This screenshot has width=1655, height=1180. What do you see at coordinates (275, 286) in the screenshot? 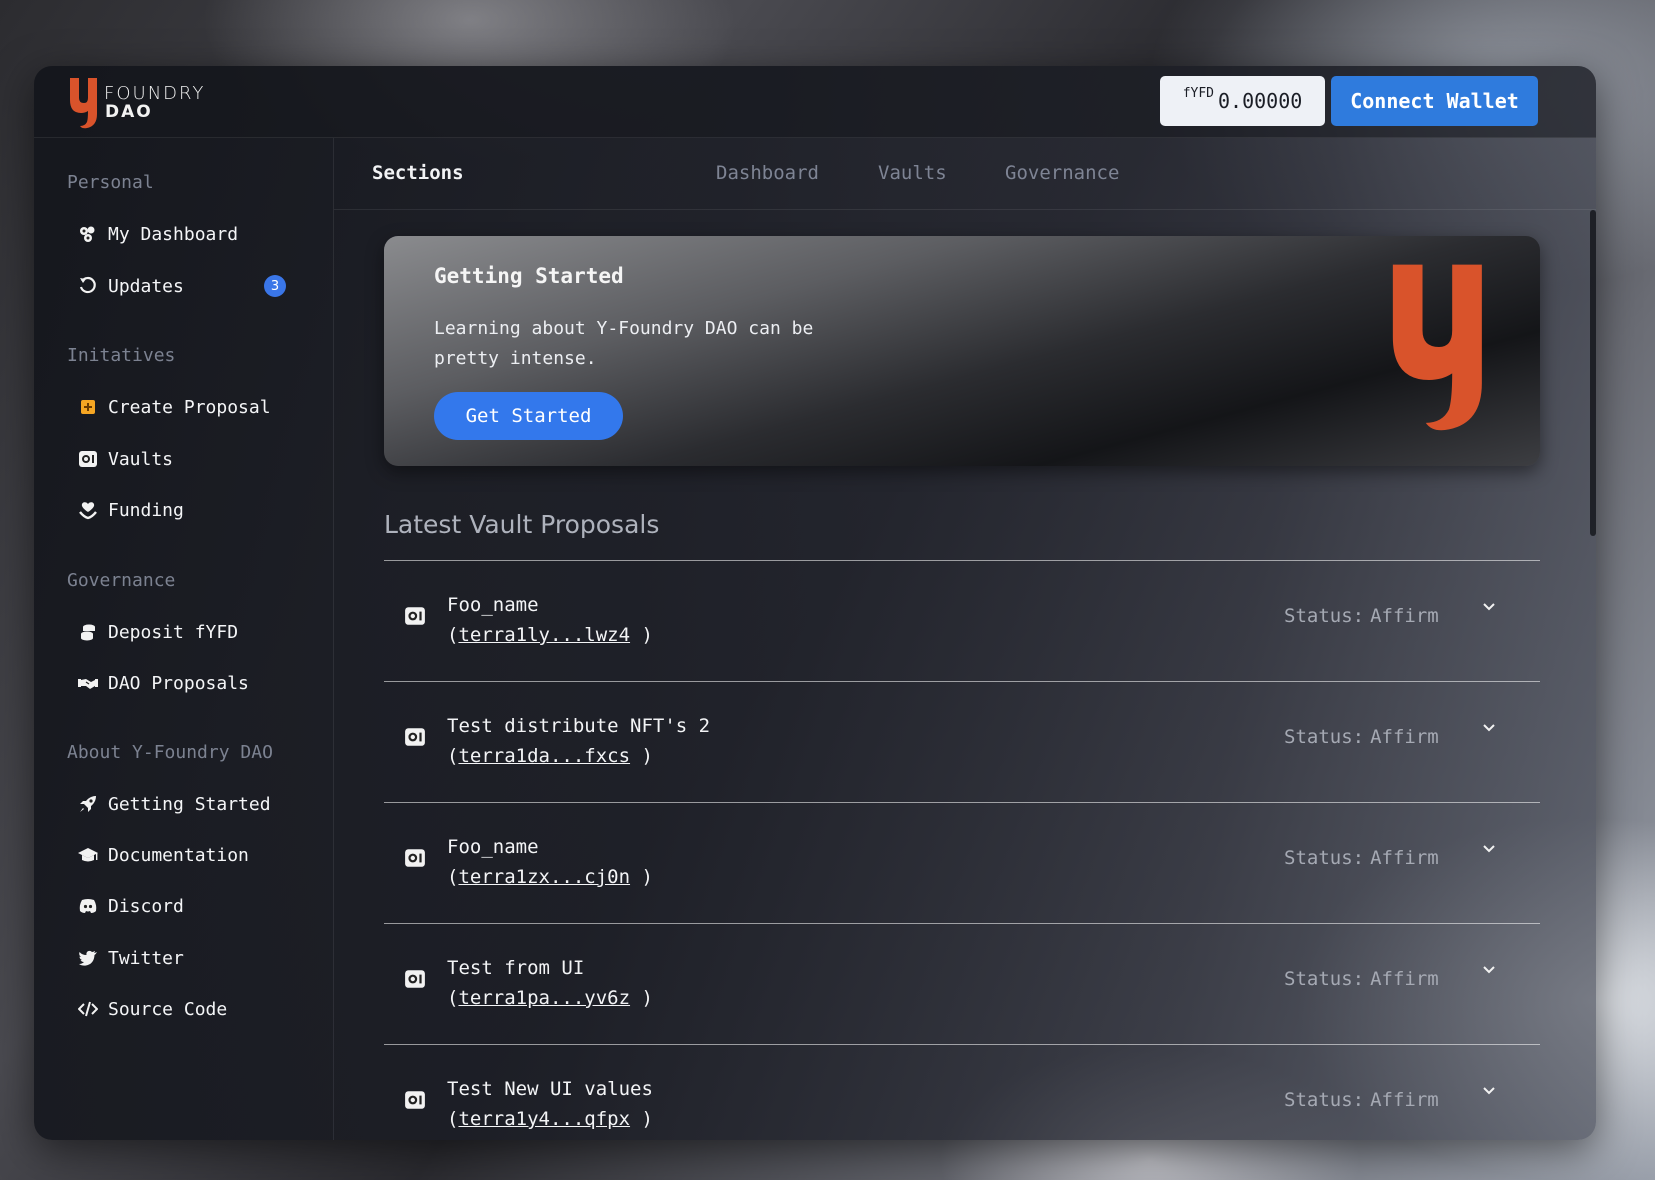
I see `updates-count-badge: 3` at bounding box center [275, 286].